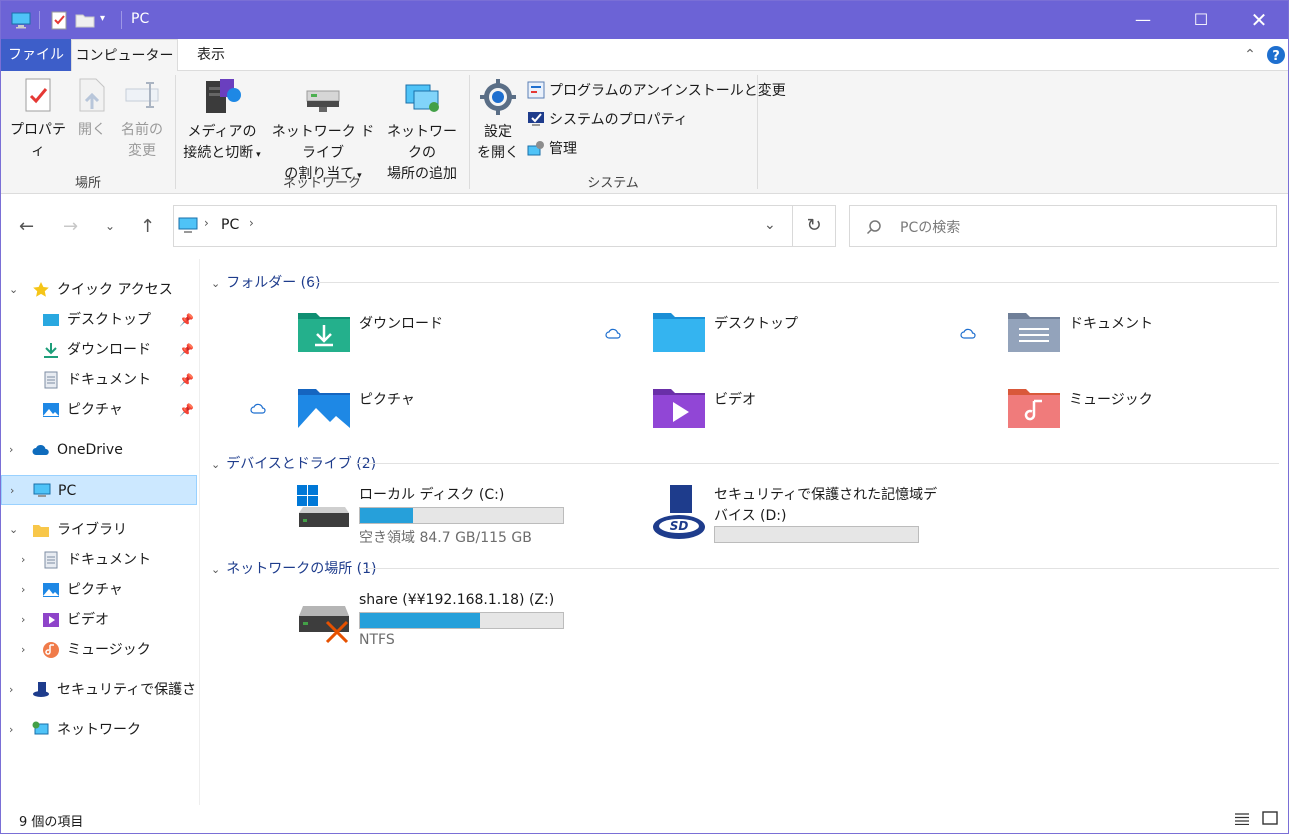 The image size is (1289, 834). What do you see at coordinates (826, 495) in the screenshot?
I see `drive-label-line-1: セキュリティで保護された記憶域デ` at bounding box center [826, 495].